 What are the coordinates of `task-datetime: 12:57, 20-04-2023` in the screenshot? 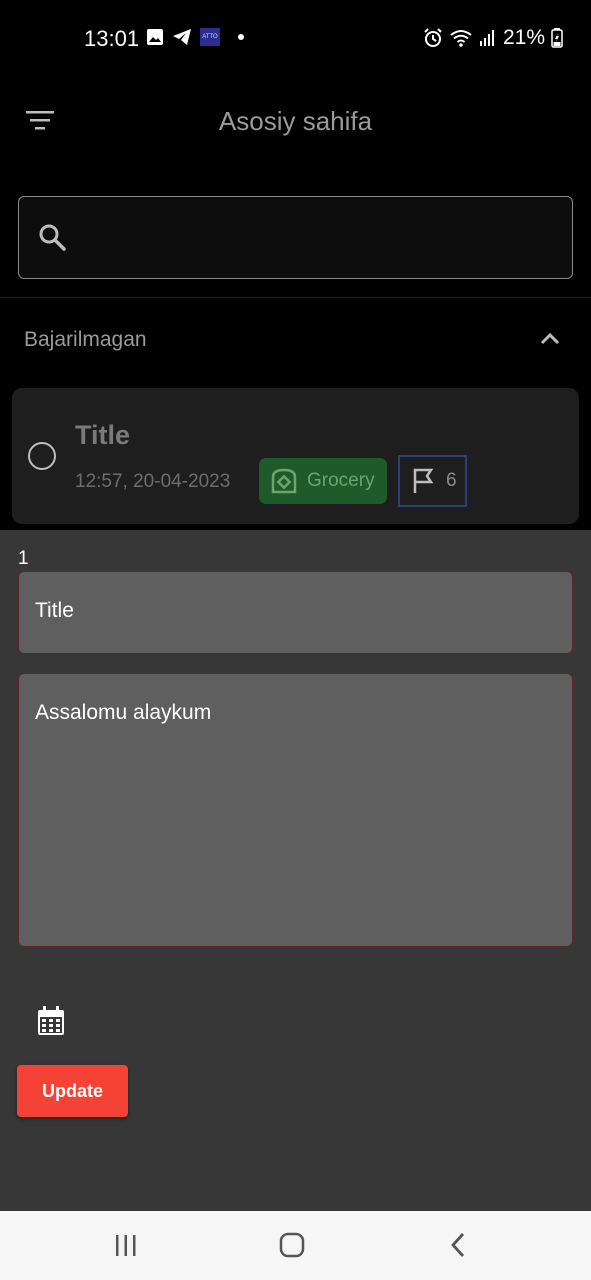 It's located at (153, 481).